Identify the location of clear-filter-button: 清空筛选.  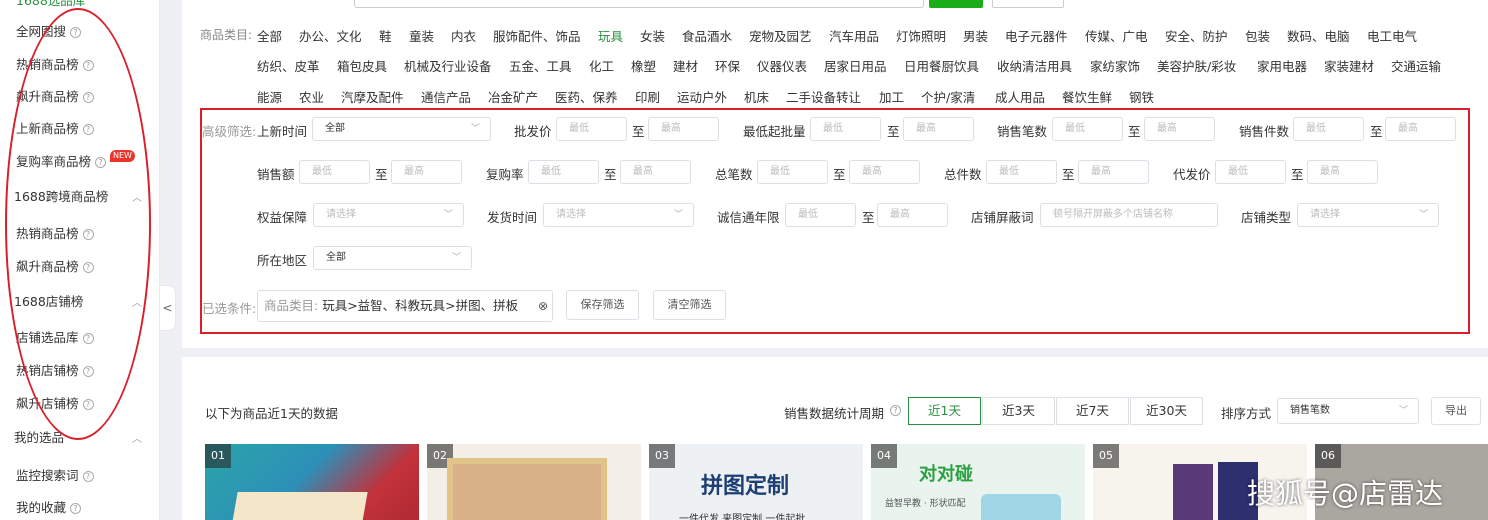
(689, 305).